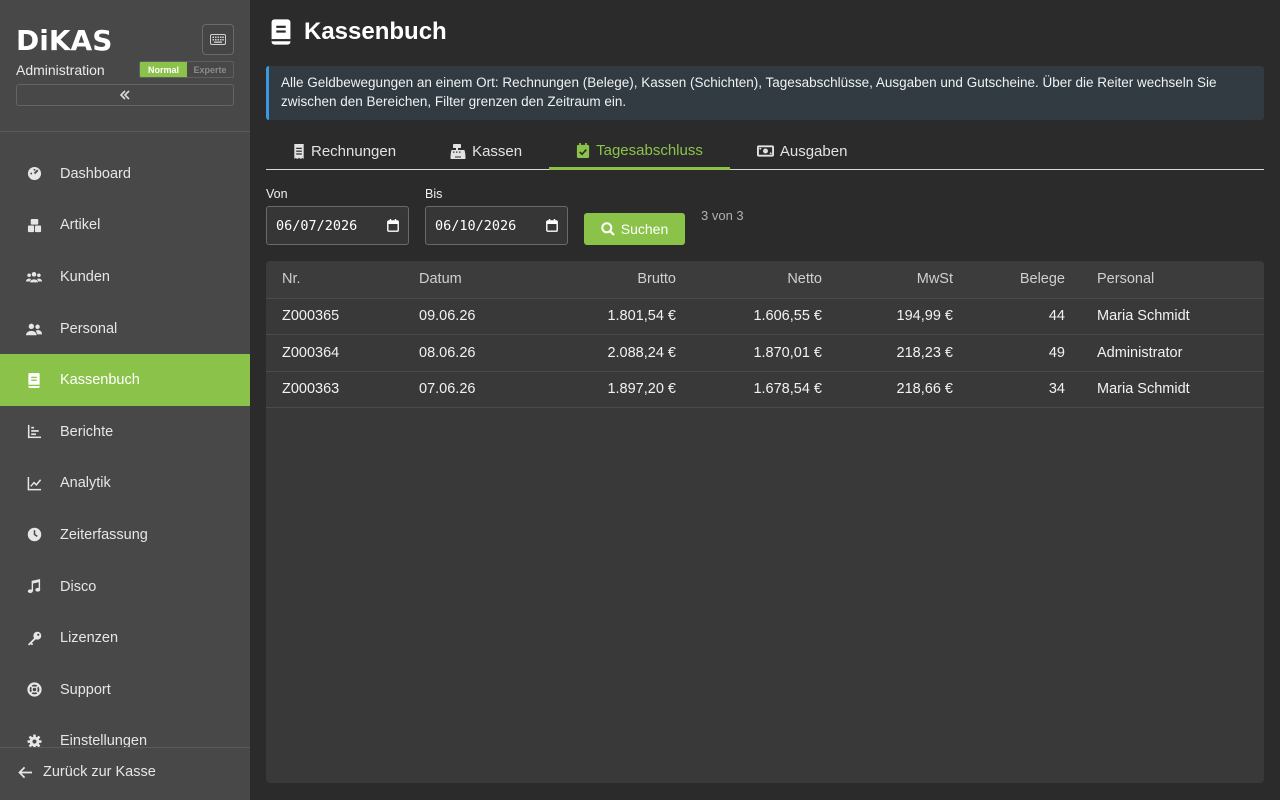 This screenshot has width=1280, height=800. I want to click on sidebar-item-label: Artikel, so click(80, 225).